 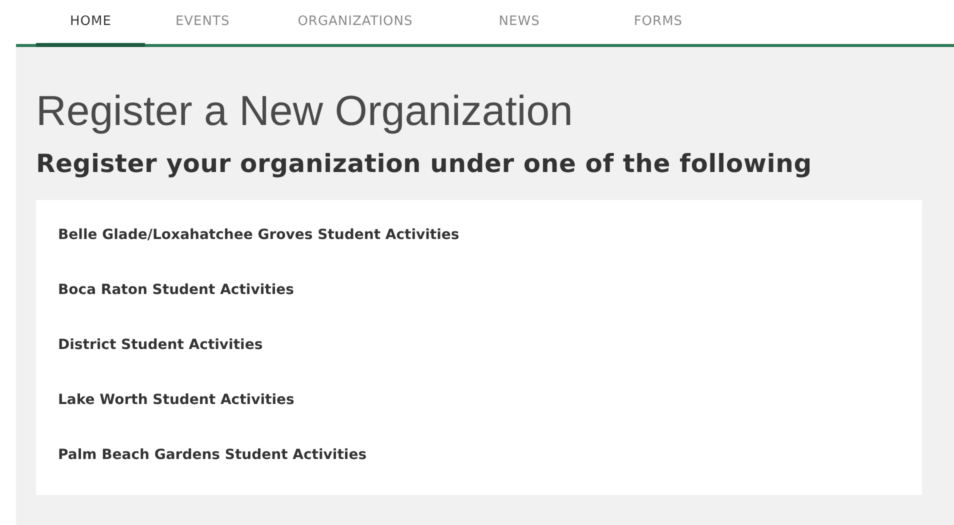 What do you see at coordinates (176, 400) in the screenshot?
I see `organization-link: Lake Worth Student Activities` at bounding box center [176, 400].